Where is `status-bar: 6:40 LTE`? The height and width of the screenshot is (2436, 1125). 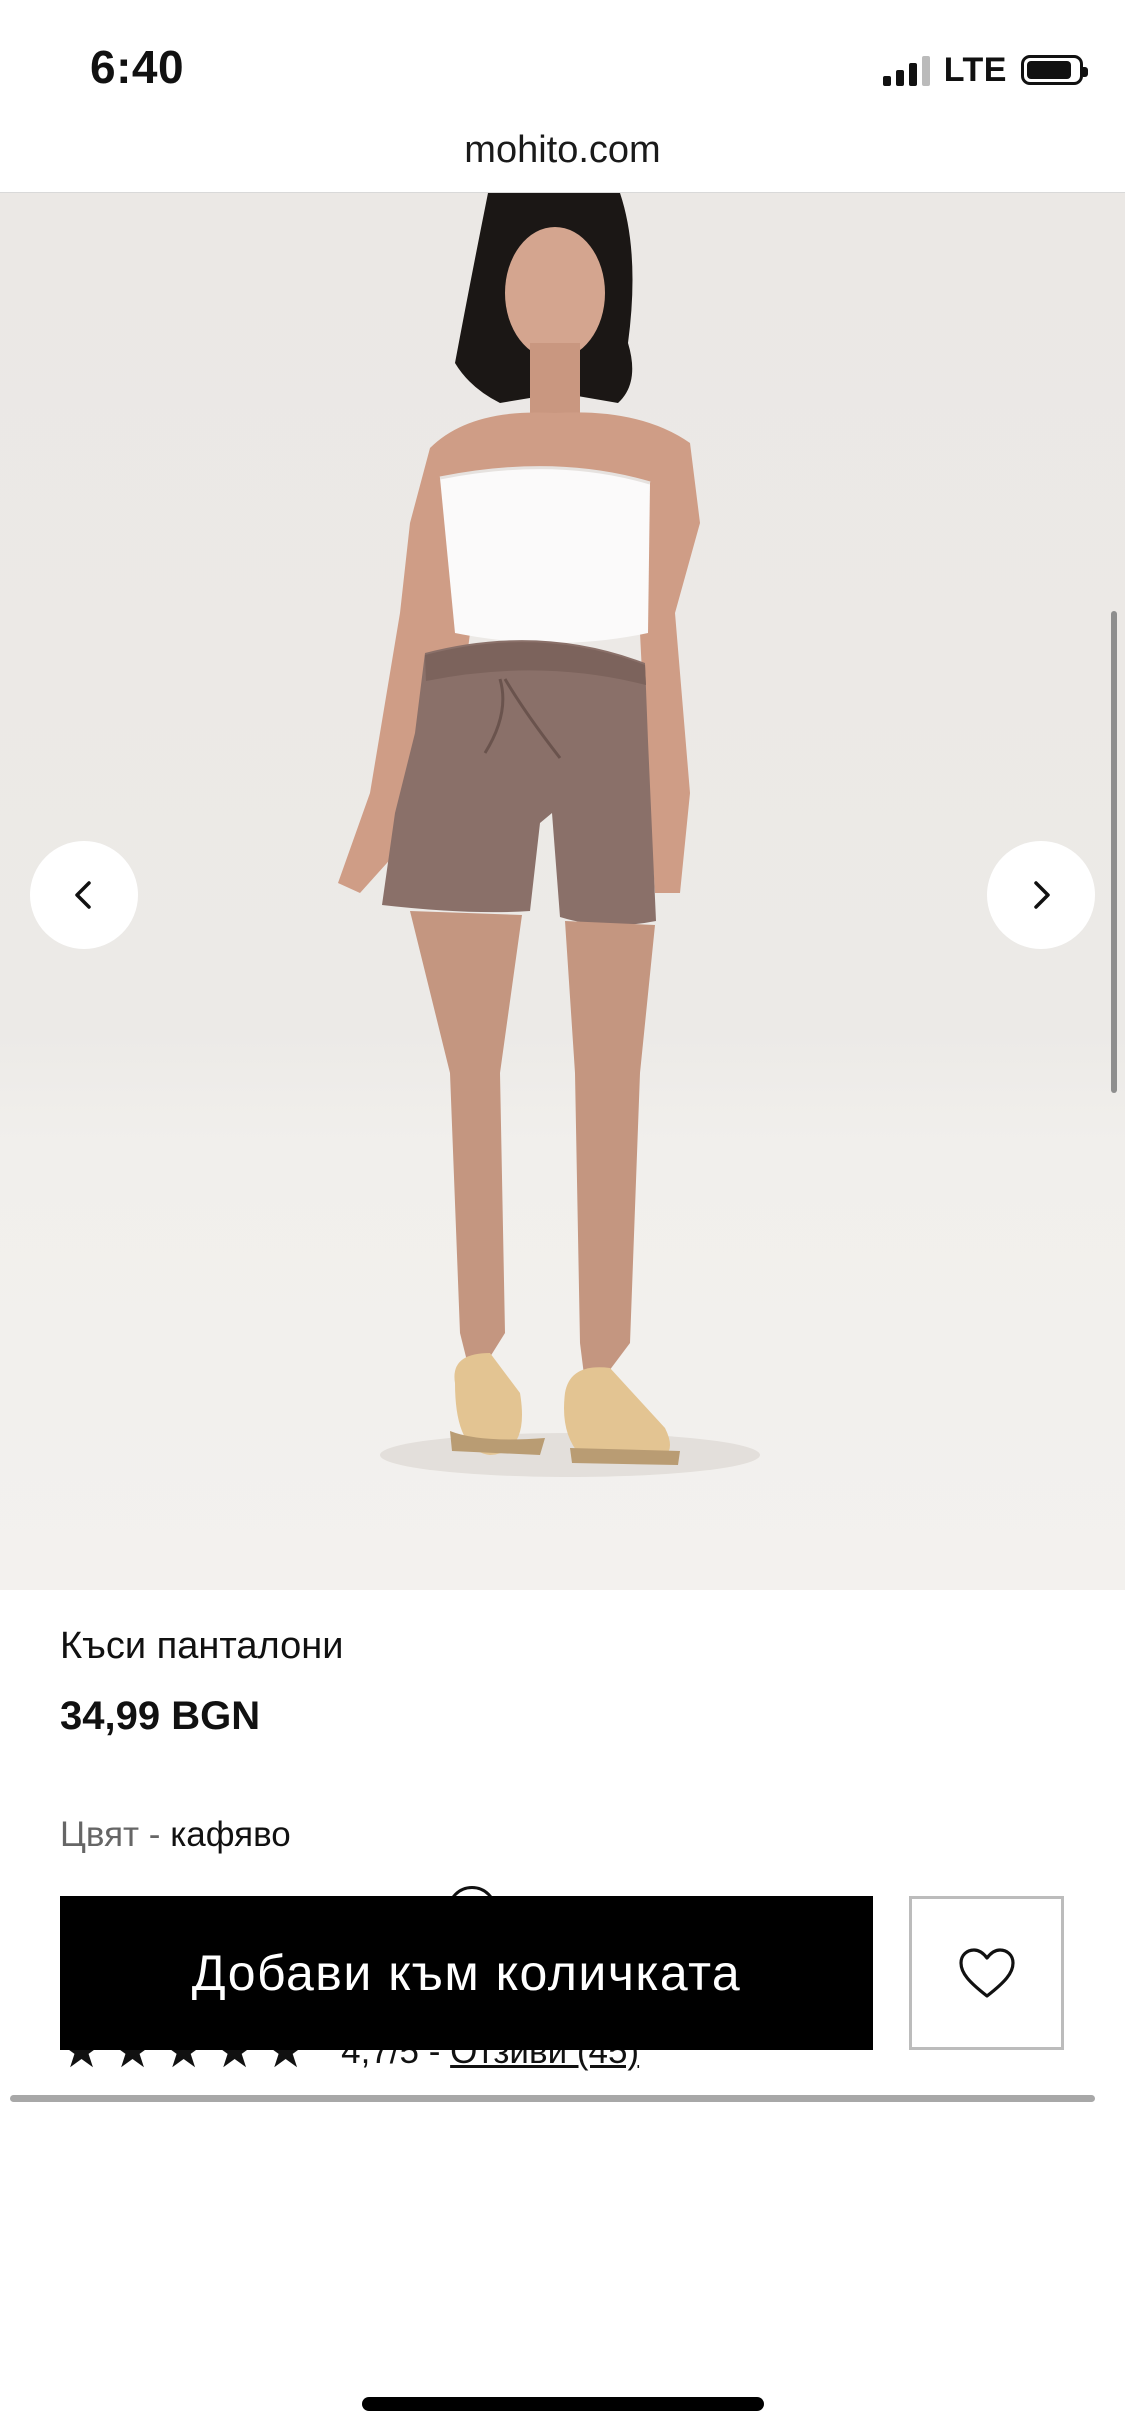
status-bar: 6:40 LTE is located at coordinates (562, 66).